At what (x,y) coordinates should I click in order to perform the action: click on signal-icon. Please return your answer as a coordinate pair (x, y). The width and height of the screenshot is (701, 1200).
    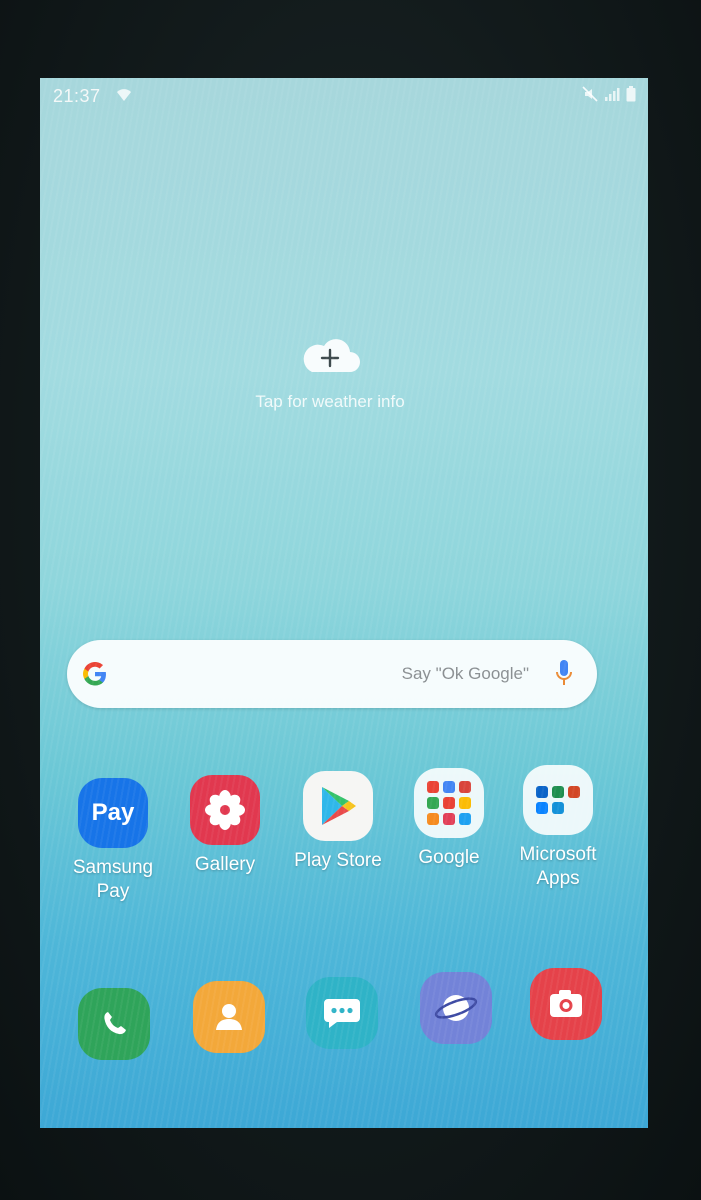
    Looking at the image, I should click on (612, 94).